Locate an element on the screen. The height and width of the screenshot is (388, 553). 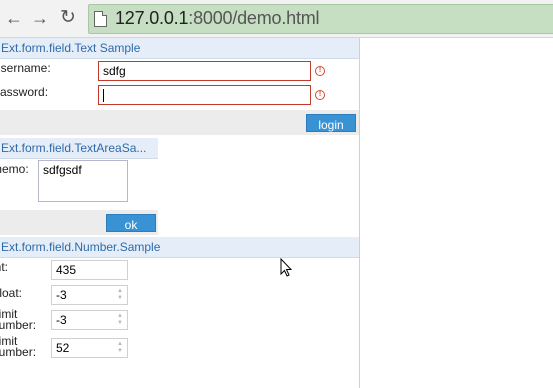
limit-label-2: Limit number: is located at coordinates (18, 347).